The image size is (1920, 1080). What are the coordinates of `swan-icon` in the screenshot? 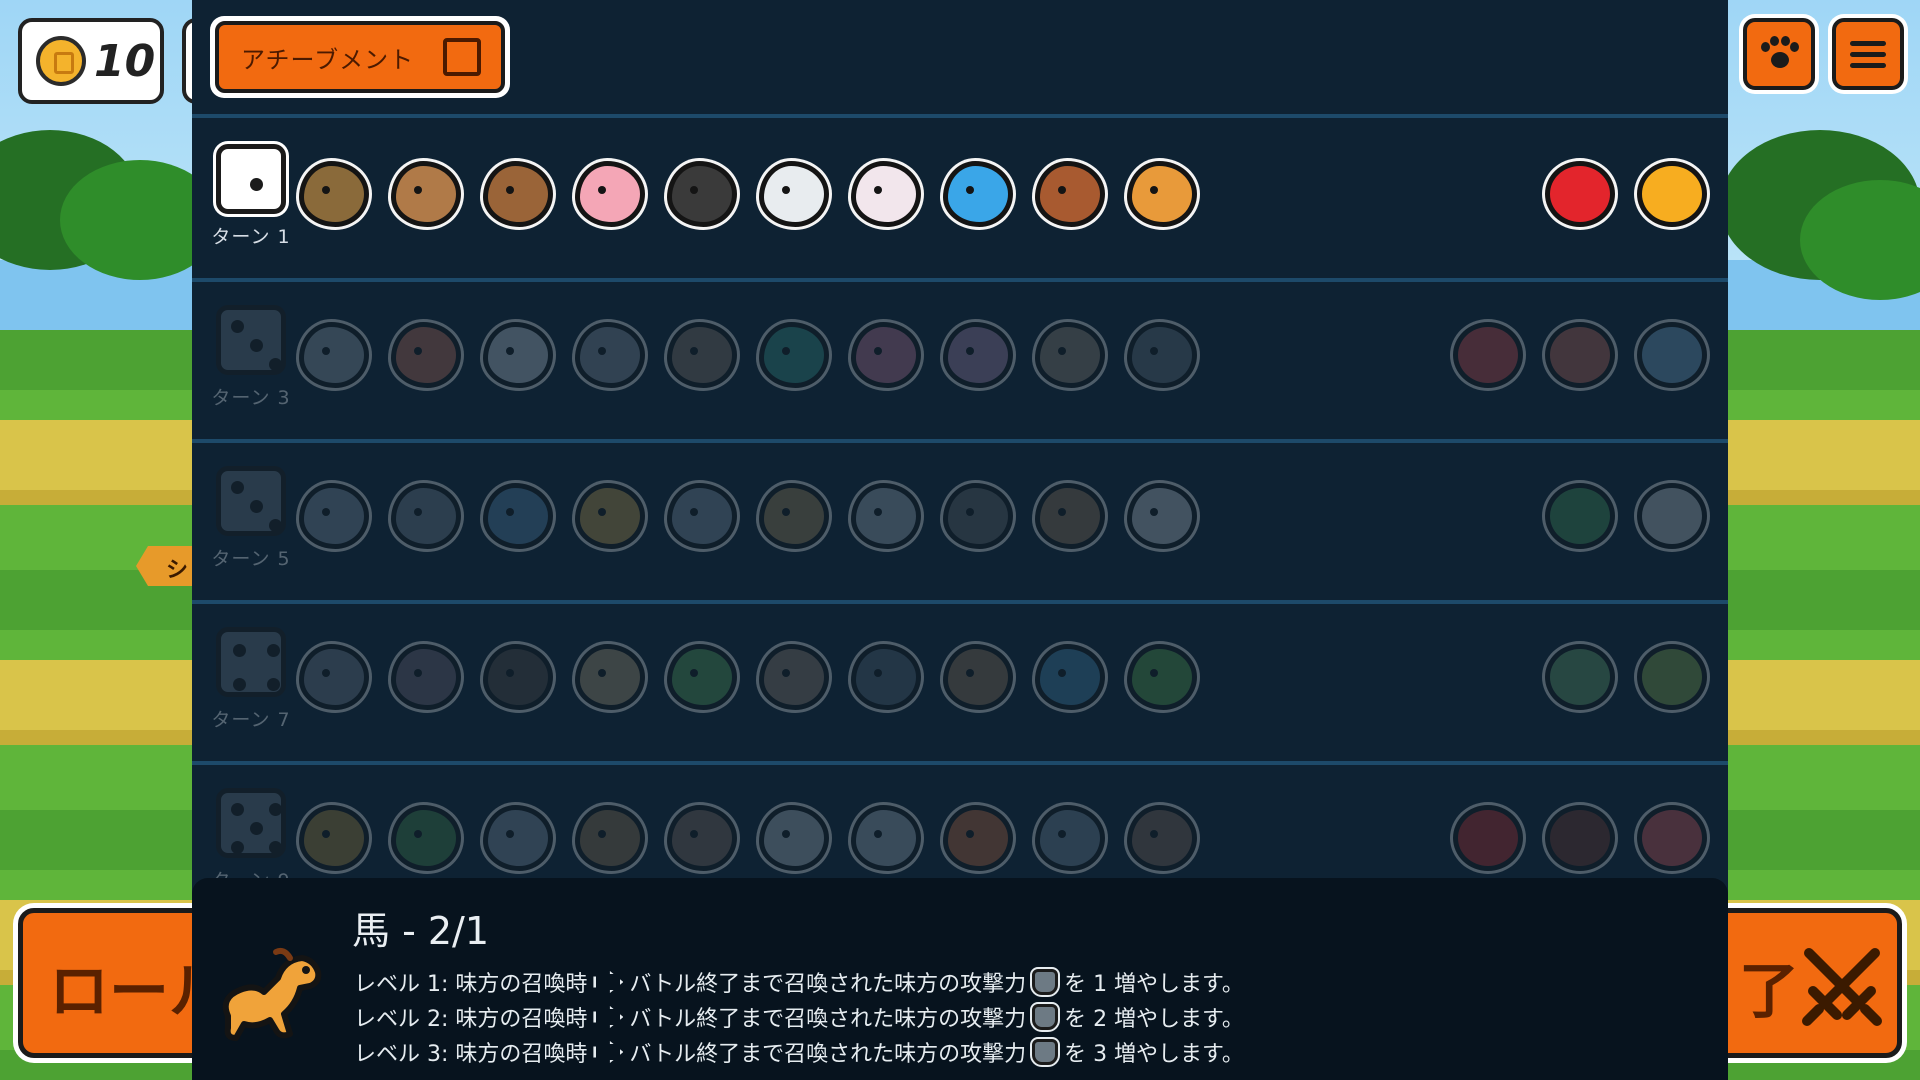 It's located at (518, 355).